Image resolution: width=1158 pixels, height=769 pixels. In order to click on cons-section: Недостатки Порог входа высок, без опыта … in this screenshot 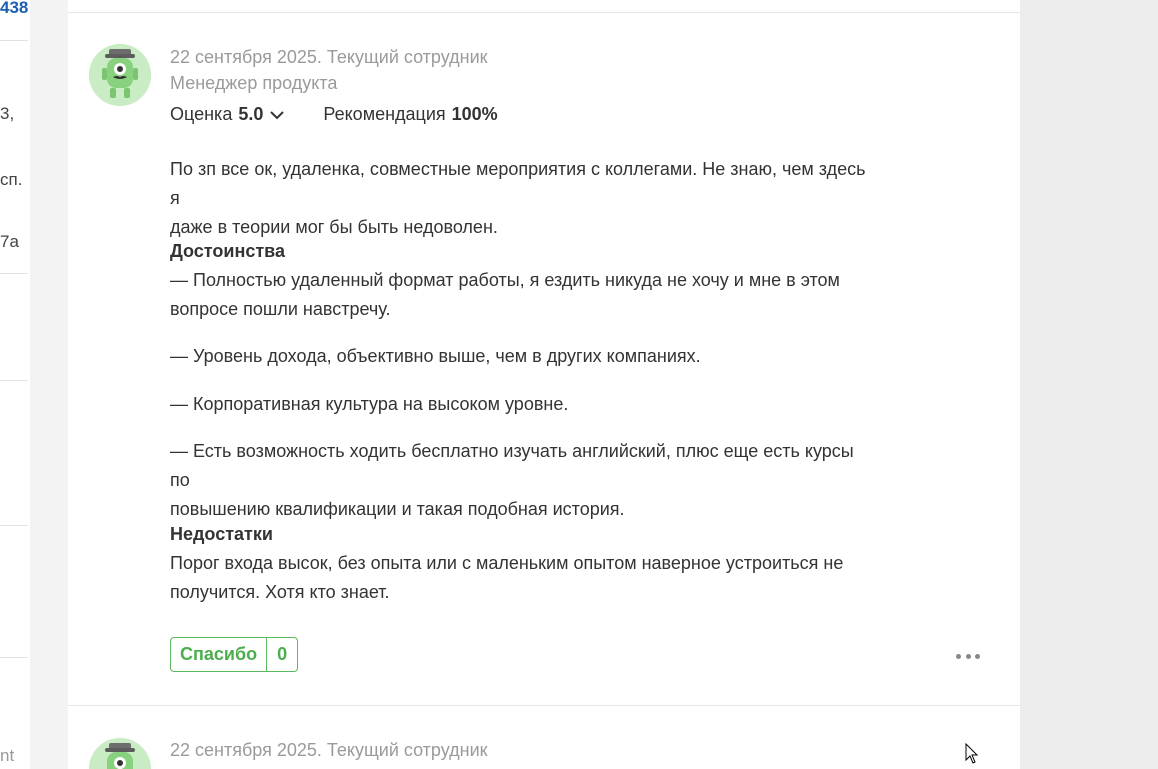, I will do `click(520, 563)`.